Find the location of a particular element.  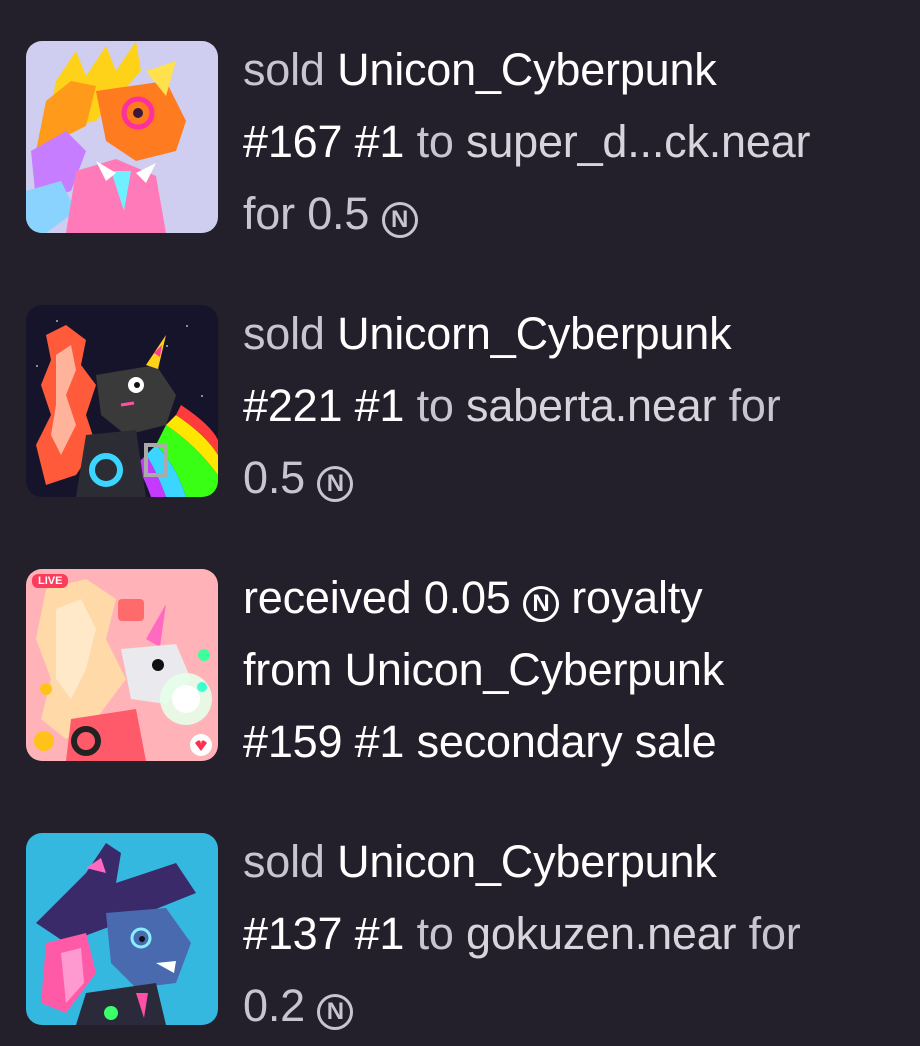

recipient-link: saberta.near is located at coordinates (591, 405).